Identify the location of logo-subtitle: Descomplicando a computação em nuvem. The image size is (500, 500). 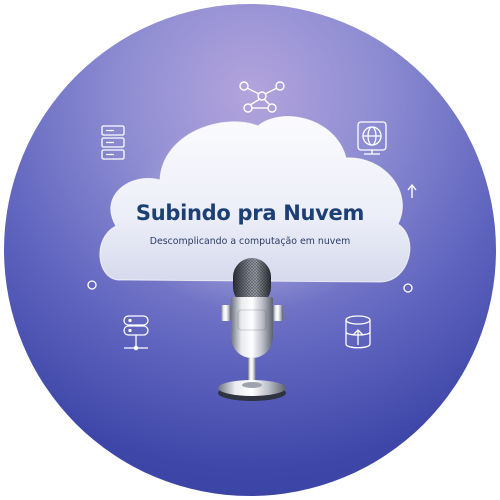
(250, 241).